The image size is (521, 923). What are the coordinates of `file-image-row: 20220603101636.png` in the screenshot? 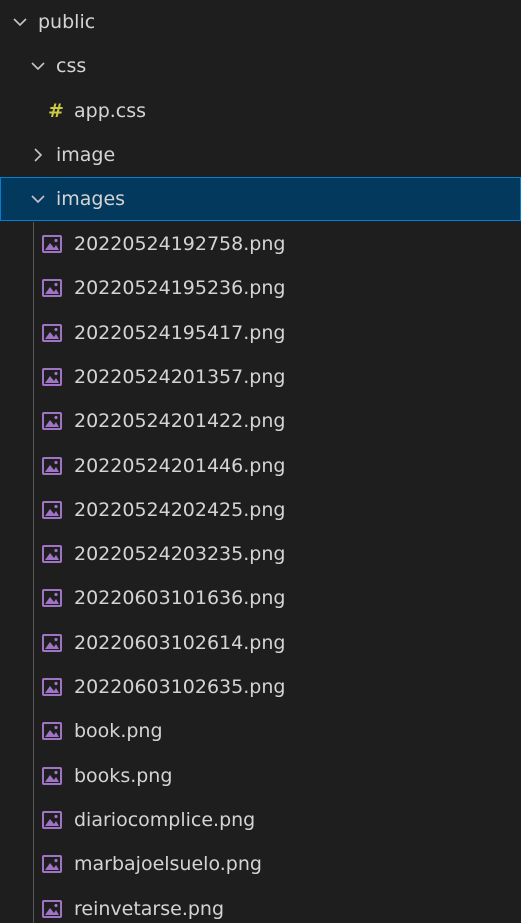 It's located at (260, 598).